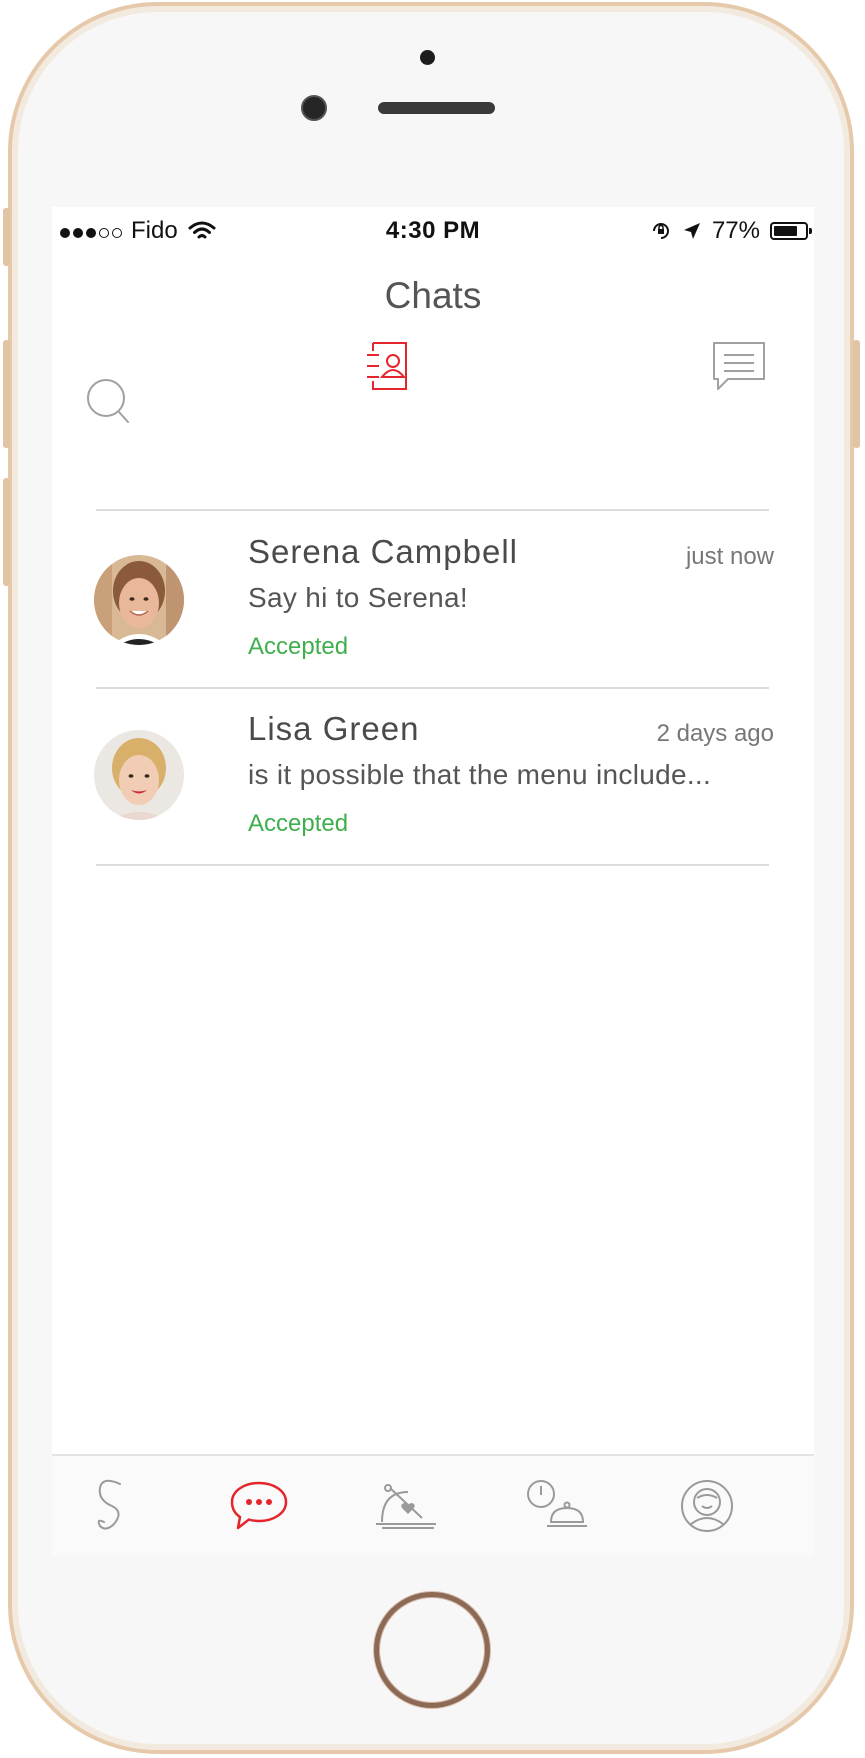 The image size is (865, 1758). I want to click on new-message-icon, so click(739, 367).